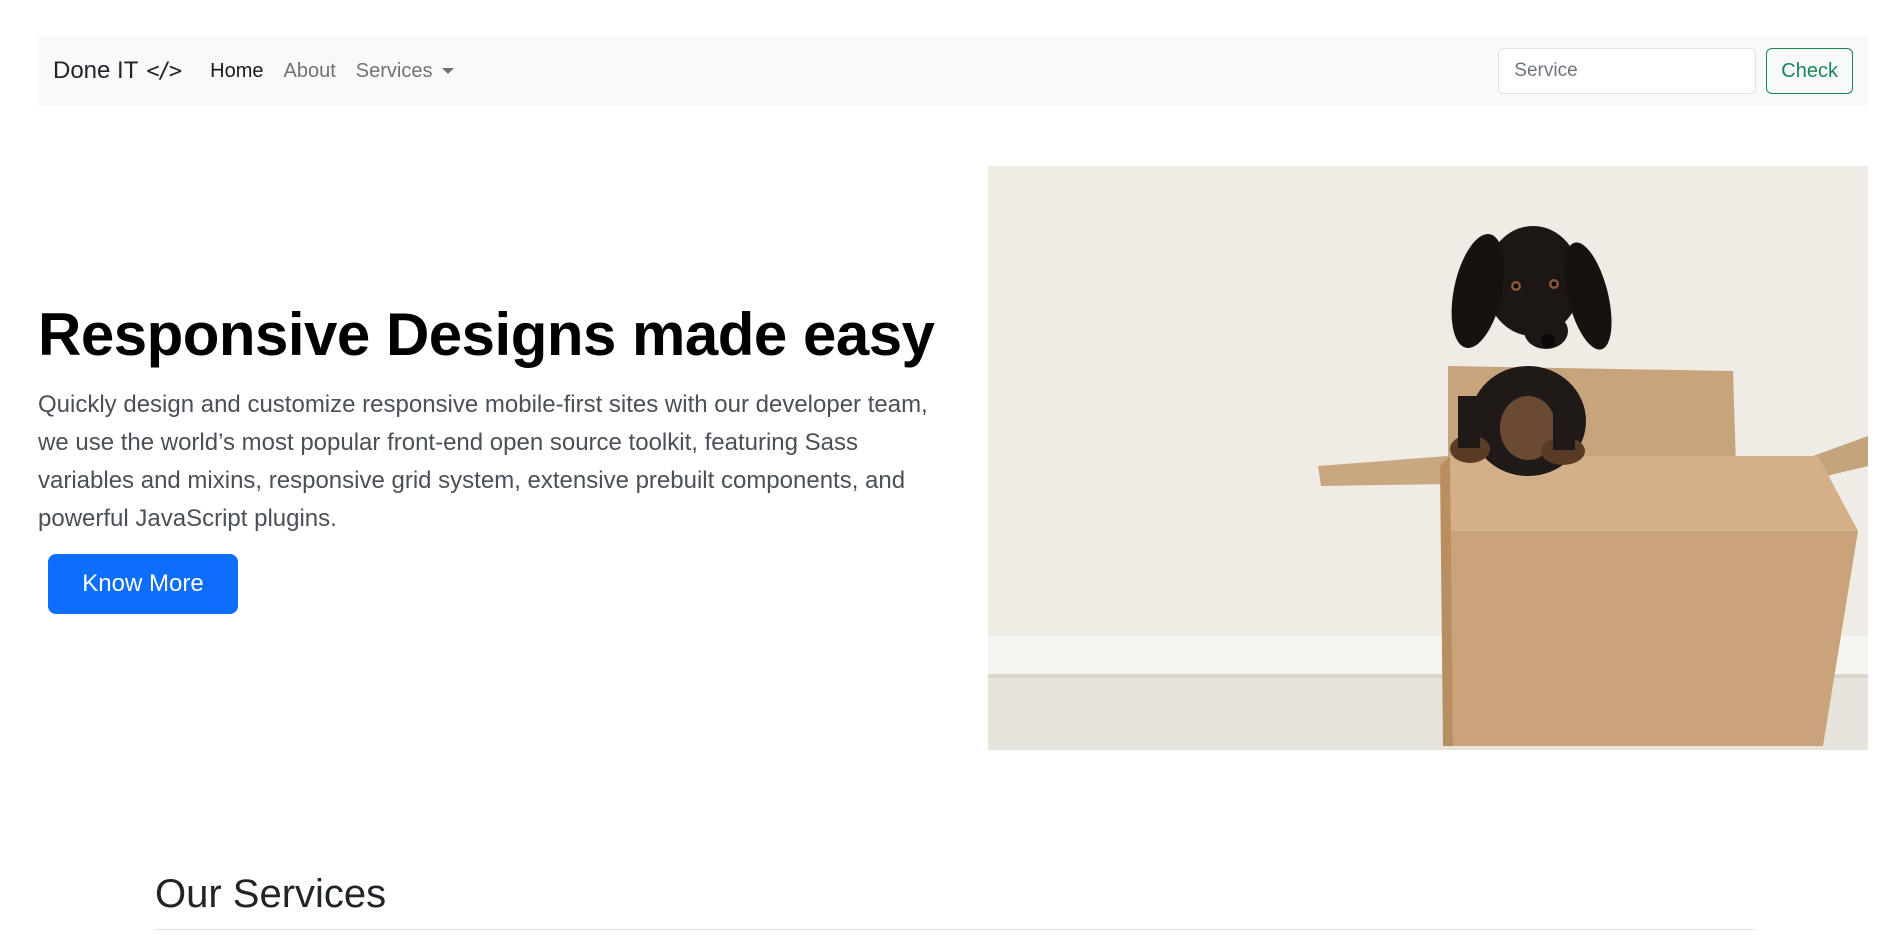 The width and height of the screenshot is (1897, 950). I want to click on services-divider, so click(955, 929).